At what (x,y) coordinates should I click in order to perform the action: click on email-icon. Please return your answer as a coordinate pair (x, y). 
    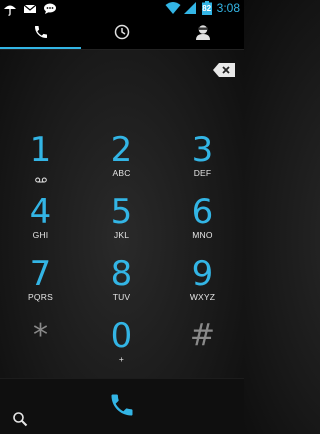
    Looking at the image, I should click on (30, 9).